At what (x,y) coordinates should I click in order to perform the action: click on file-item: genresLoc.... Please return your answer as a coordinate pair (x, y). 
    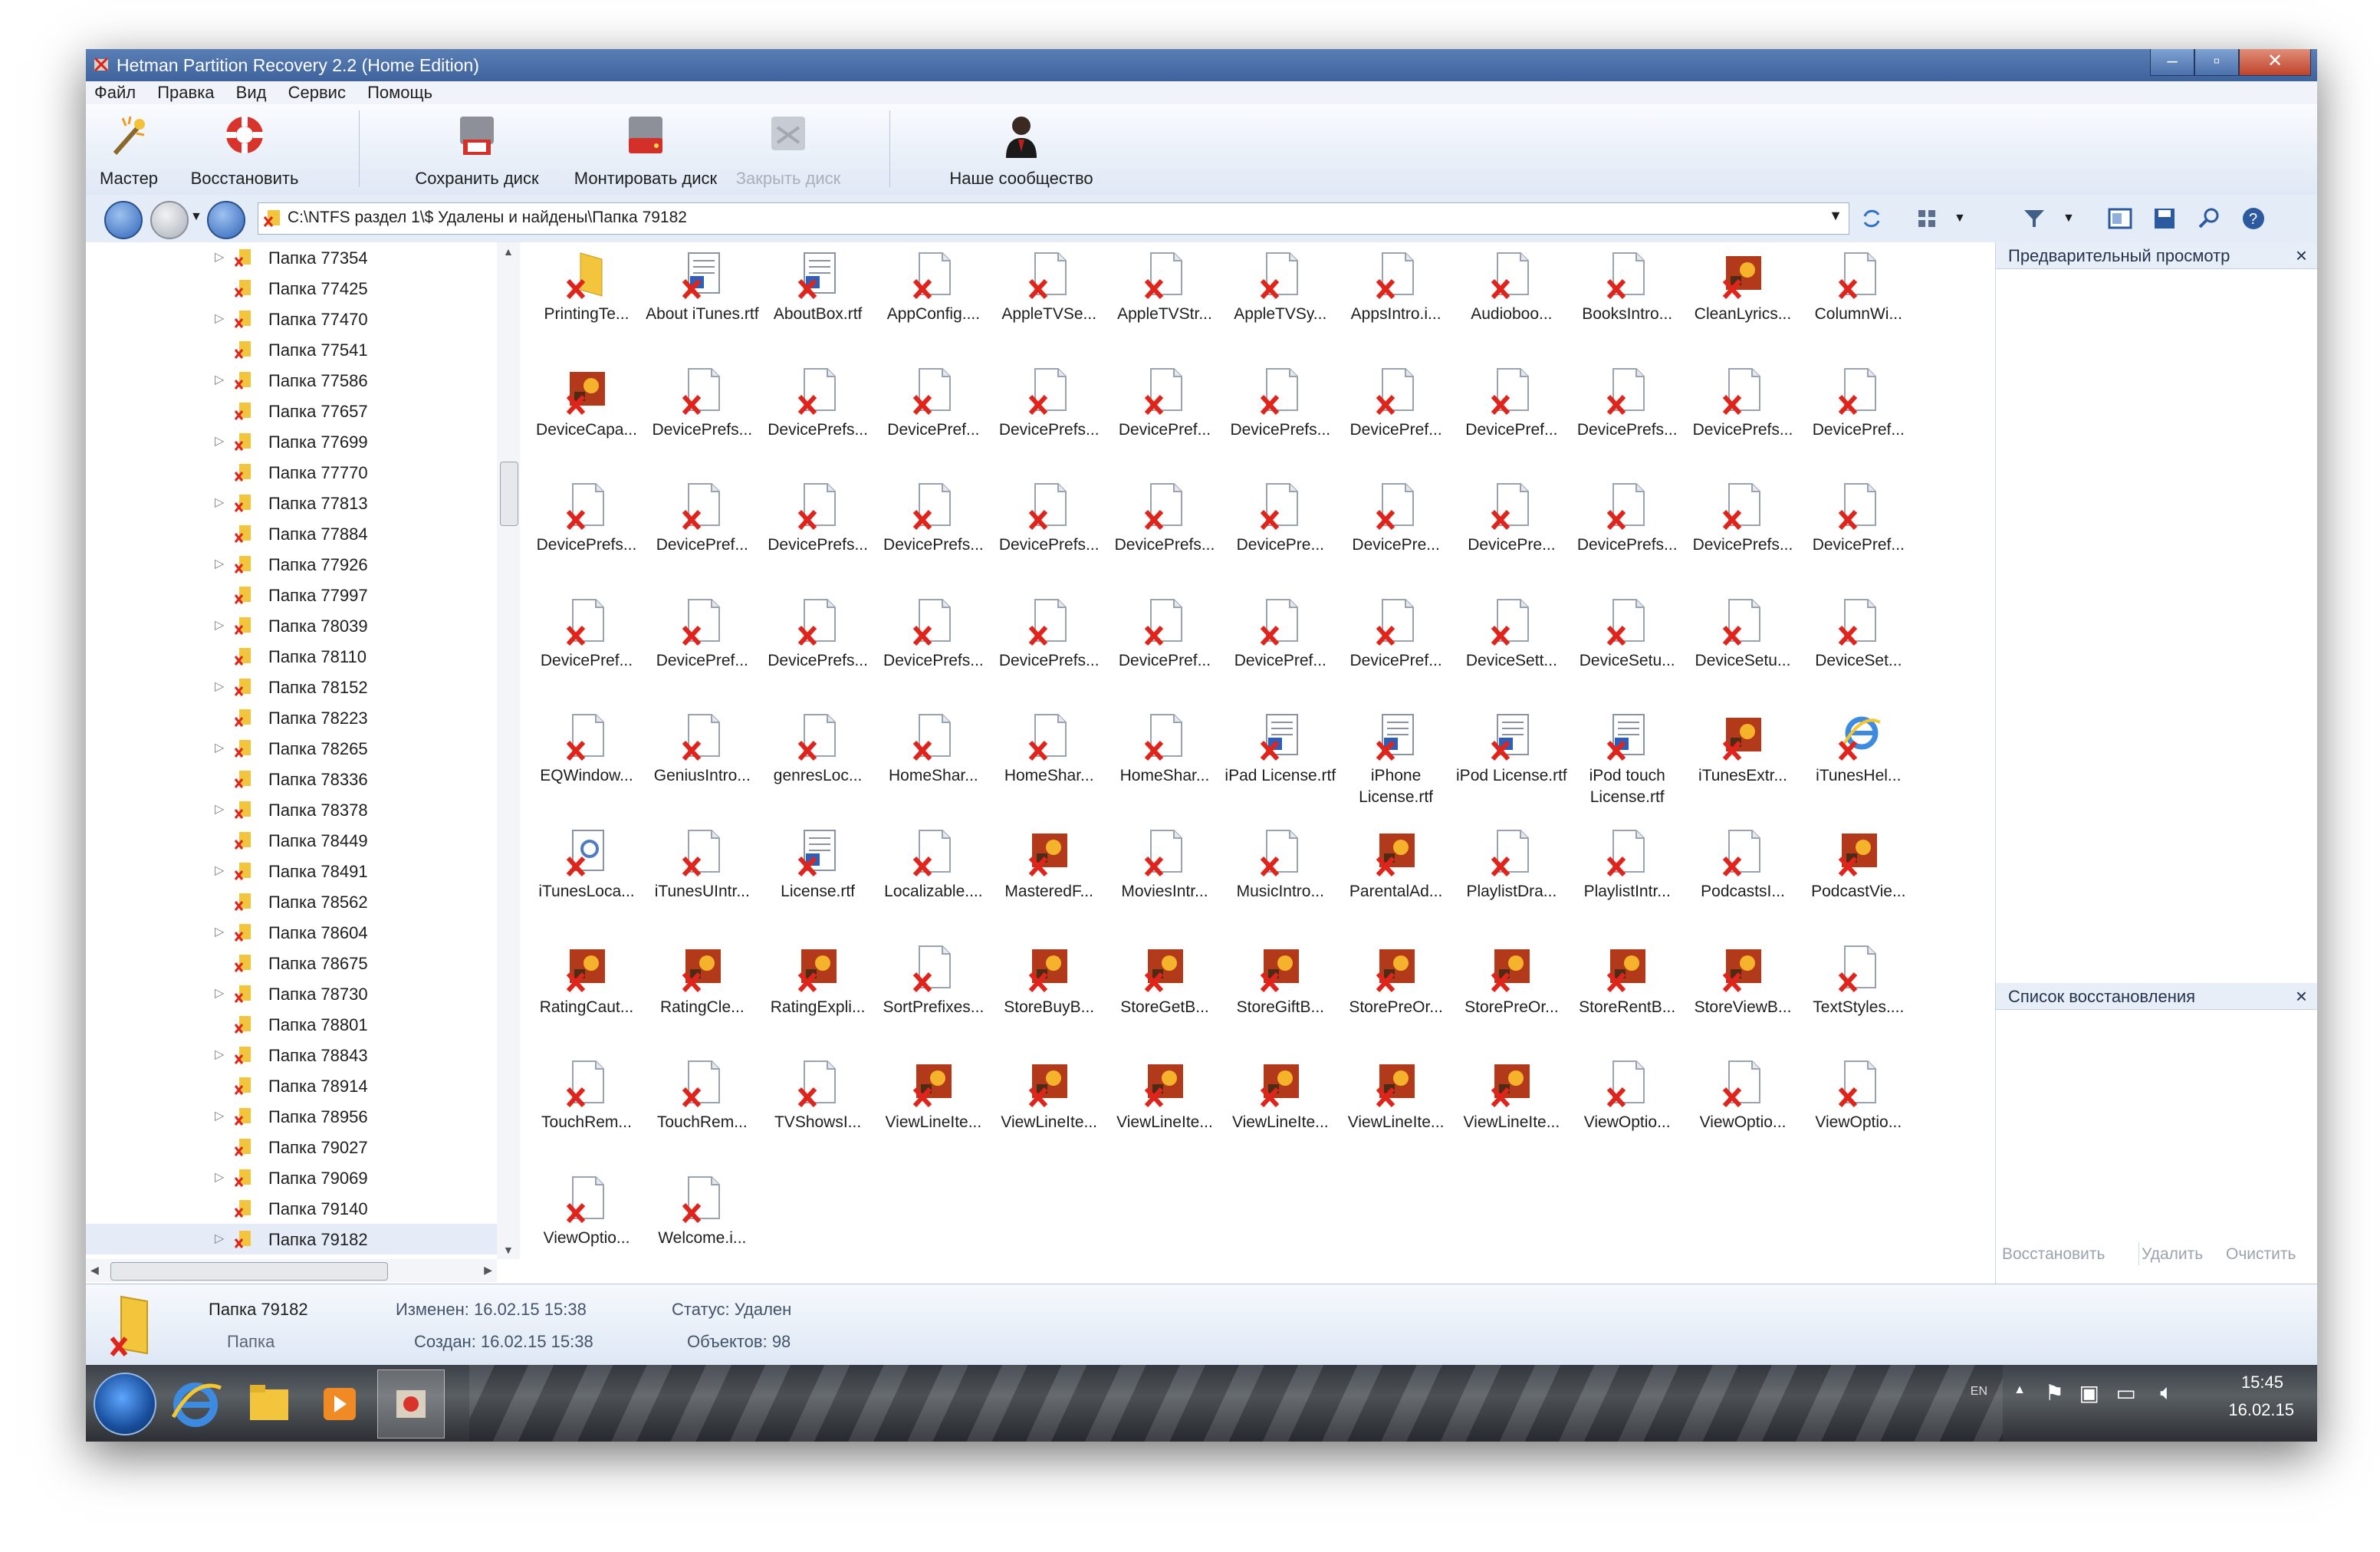
    Looking at the image, I should click on (818, 768).